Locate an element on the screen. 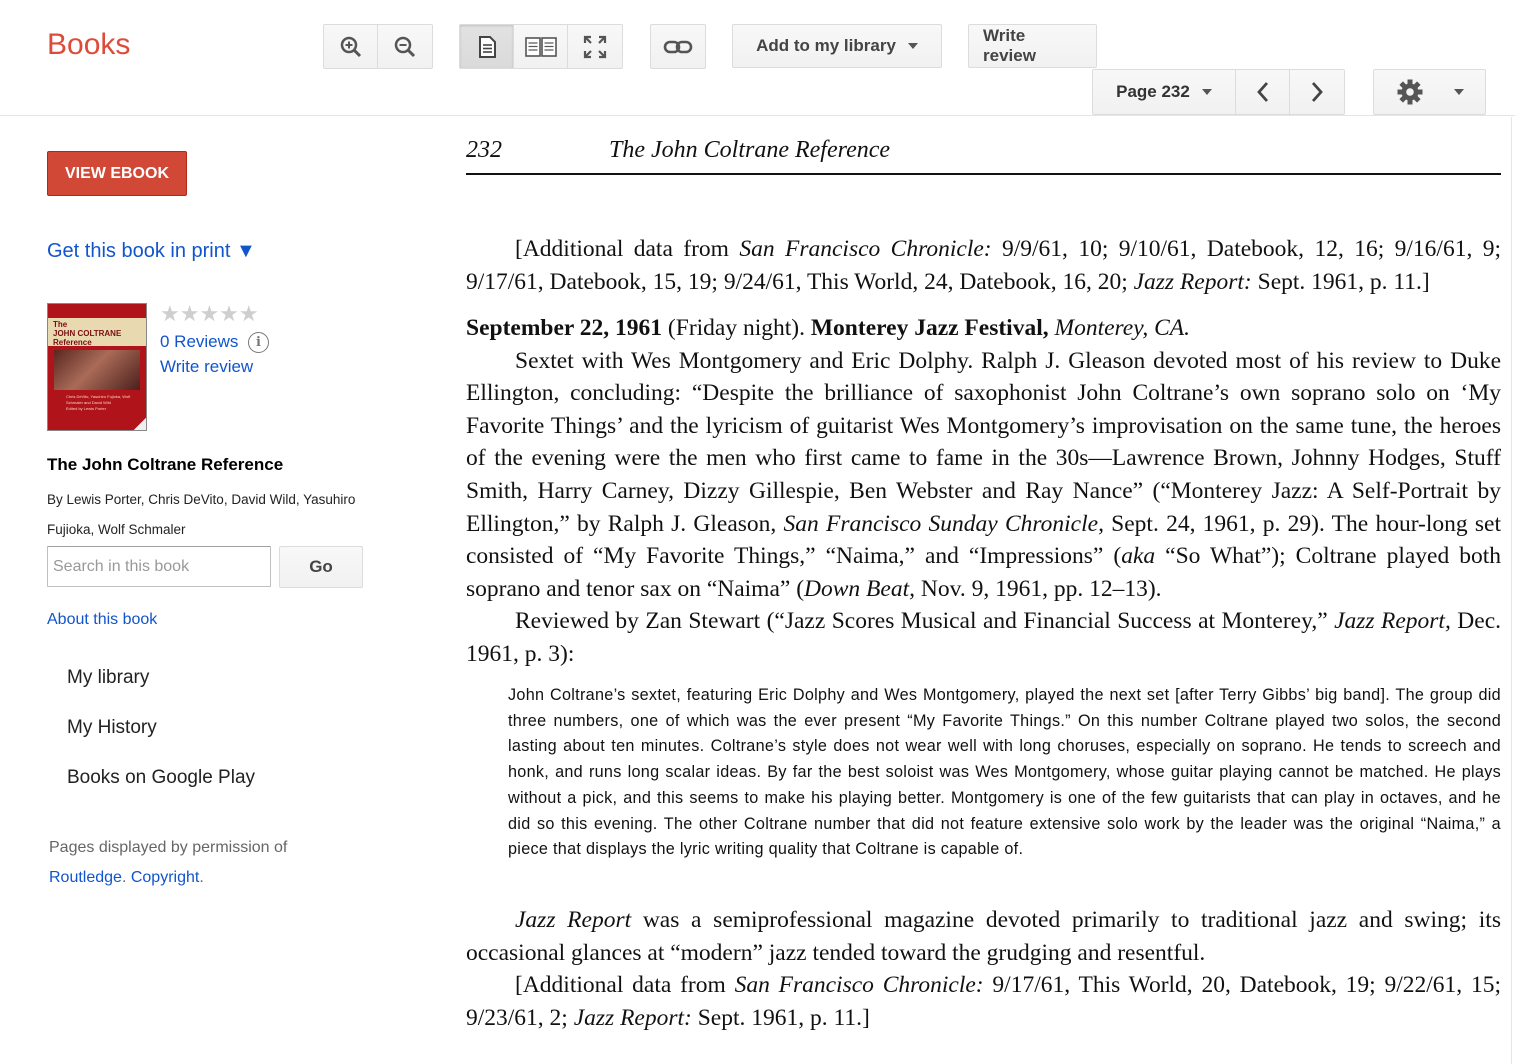 Image resolution: width=1515 pixels, height=1064 pixels. two-page-icon is located at coordinates (540, 46).